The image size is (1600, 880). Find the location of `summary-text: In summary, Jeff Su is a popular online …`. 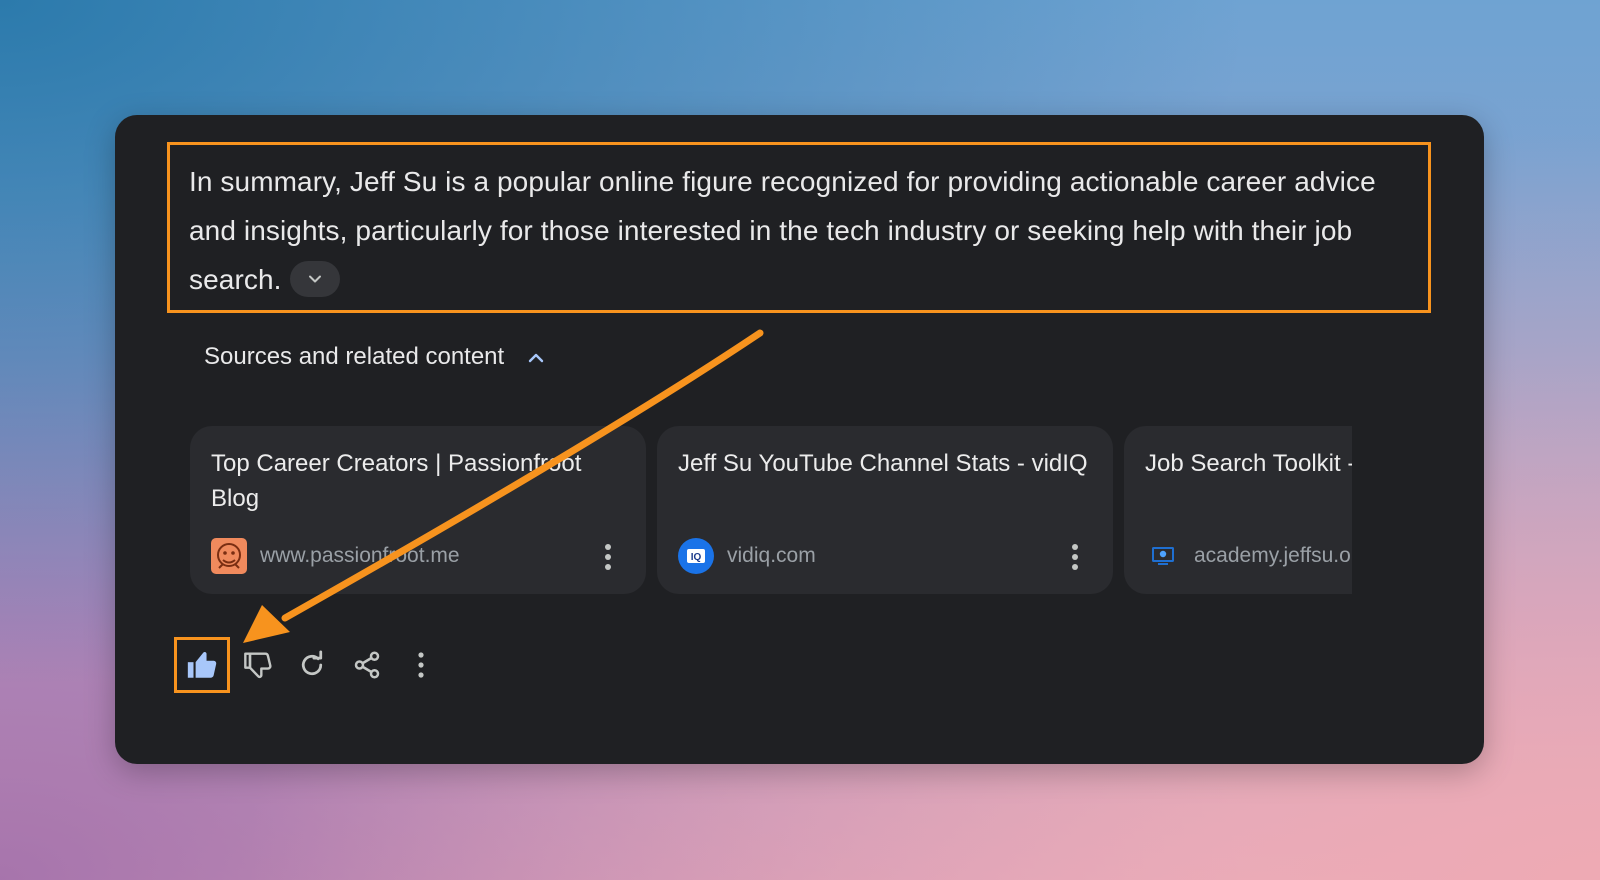

summary-text: In summary, Jeff Su is a popular online … is located at coordinates (782, 230).